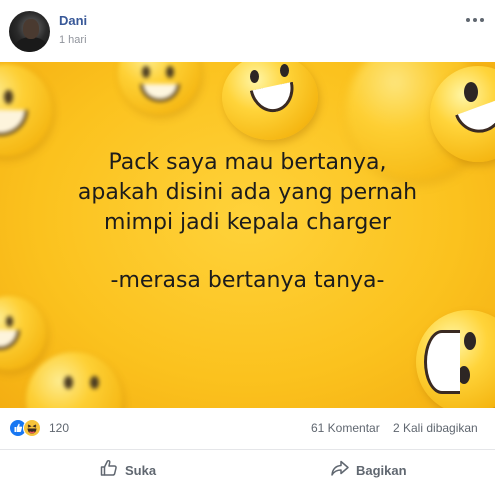 The width and height of the screenshot is (495, 489). I want to click on caption-line-2: apakah disini ada yang pernah, so click(247, 192).